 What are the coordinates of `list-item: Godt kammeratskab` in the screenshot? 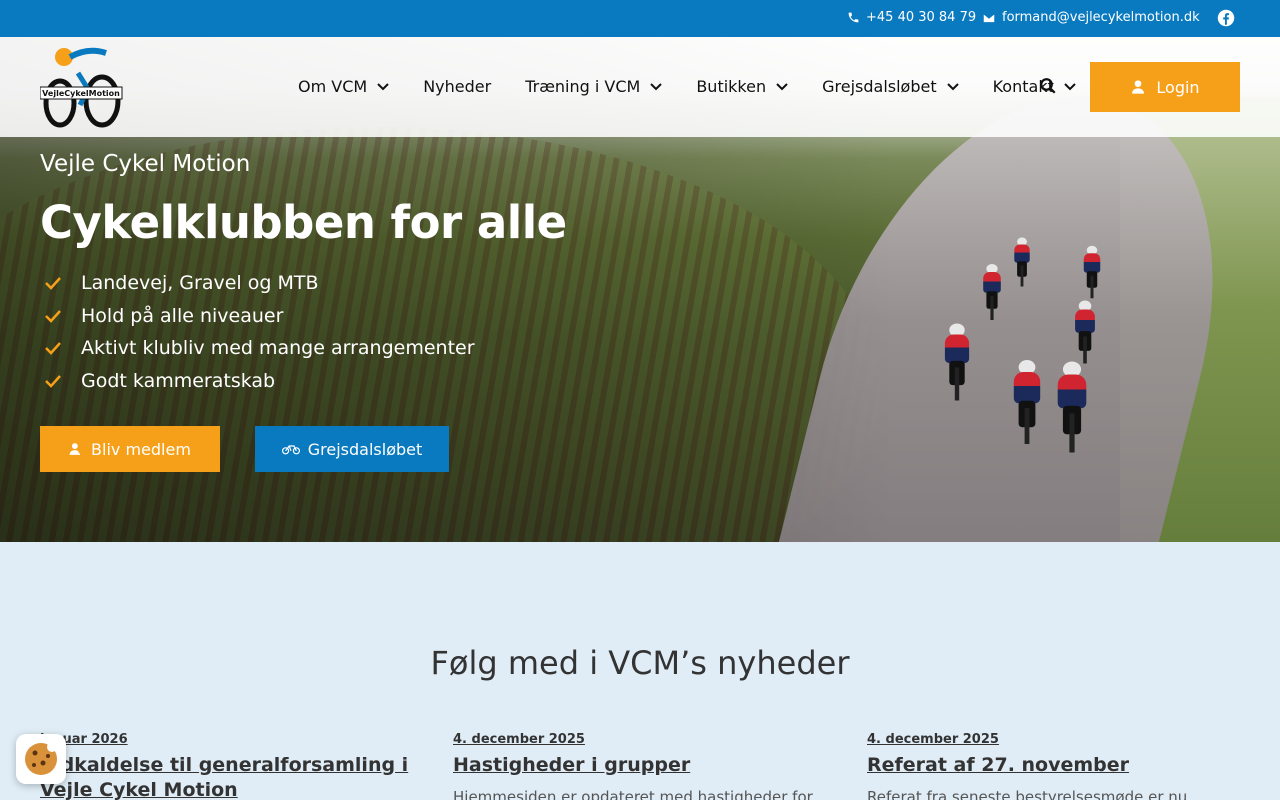 It's located at (260, 381).